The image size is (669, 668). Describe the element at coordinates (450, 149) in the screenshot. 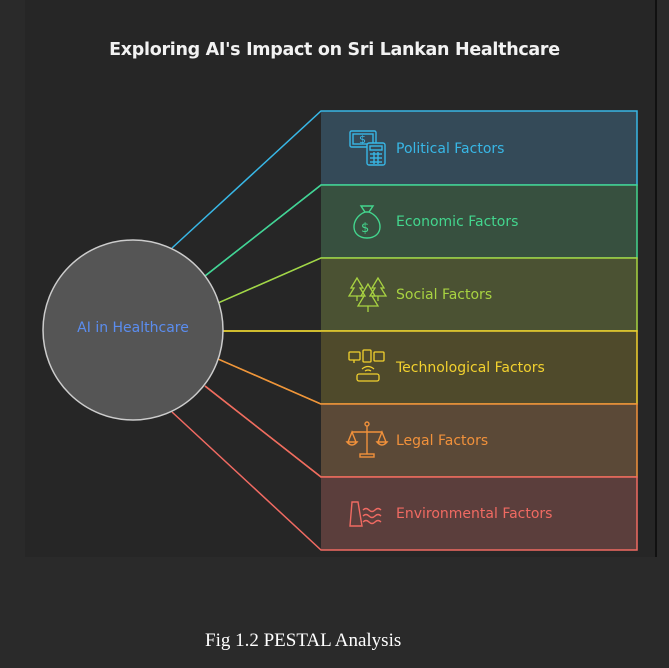

I see `factor-label-political: Political Factors` at that location.